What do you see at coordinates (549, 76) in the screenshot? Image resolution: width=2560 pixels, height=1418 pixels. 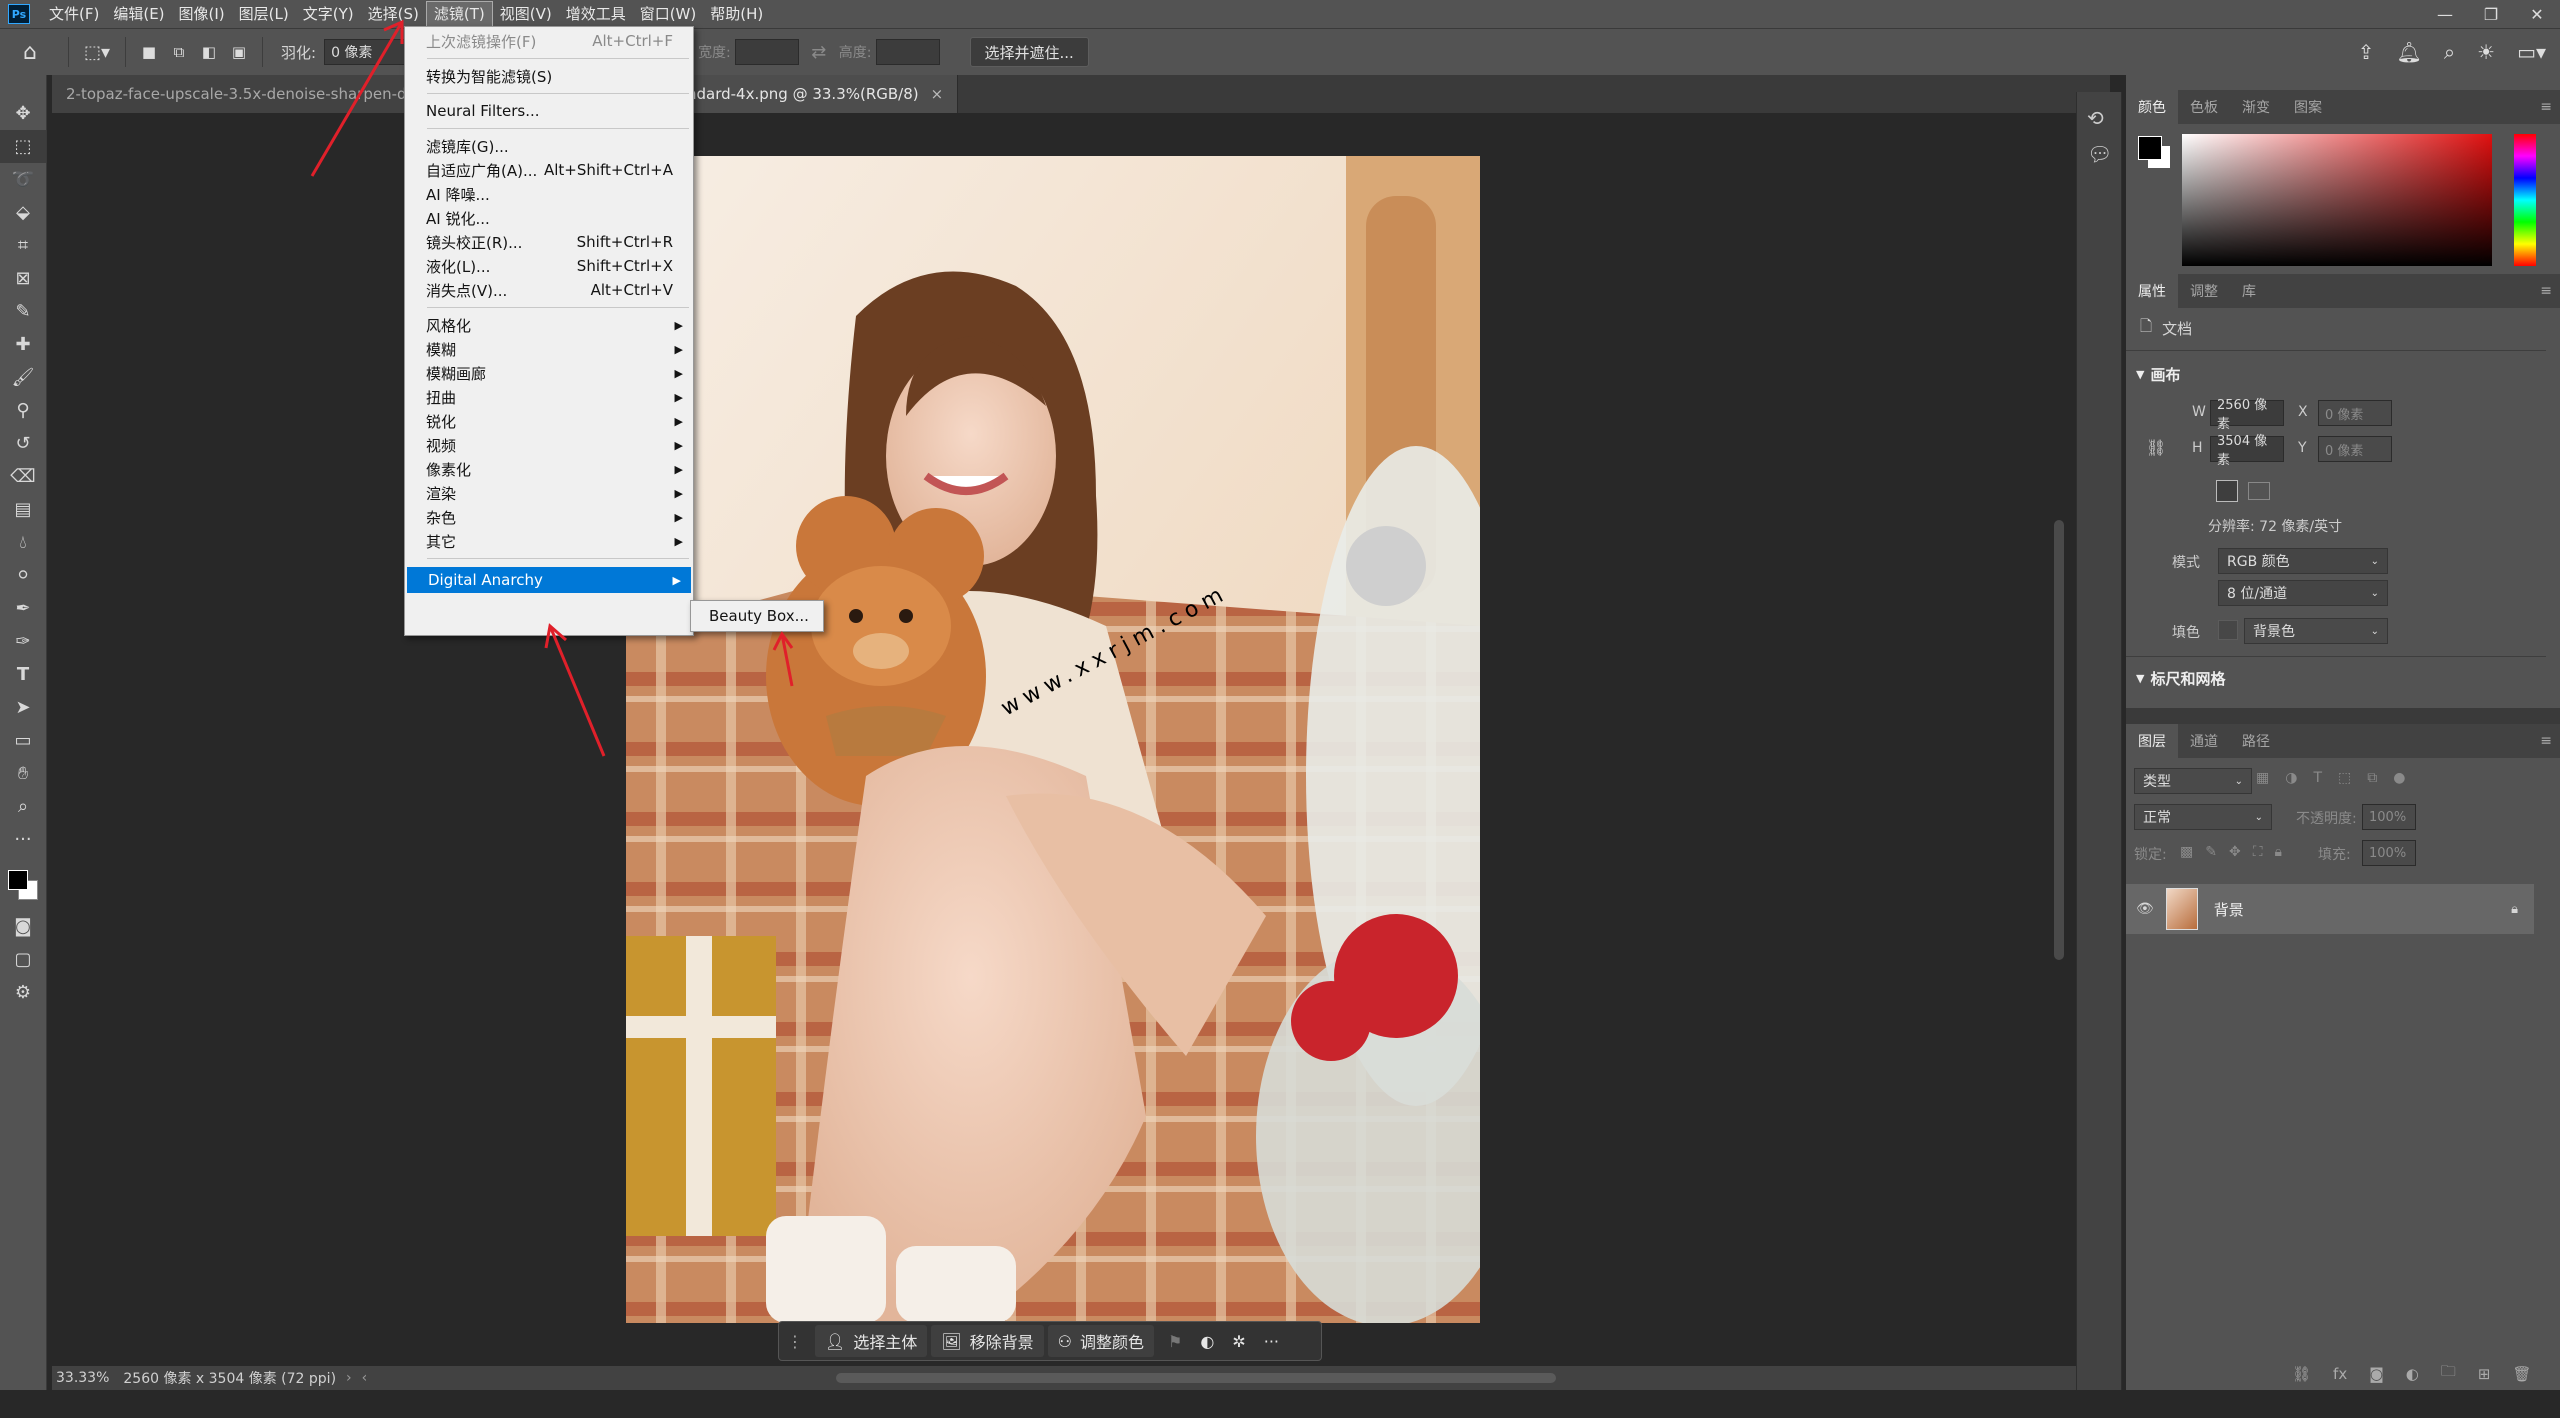 I see `filter-menu-item: 转换为智能滤镜(S)` at bounding box center [549, 76].